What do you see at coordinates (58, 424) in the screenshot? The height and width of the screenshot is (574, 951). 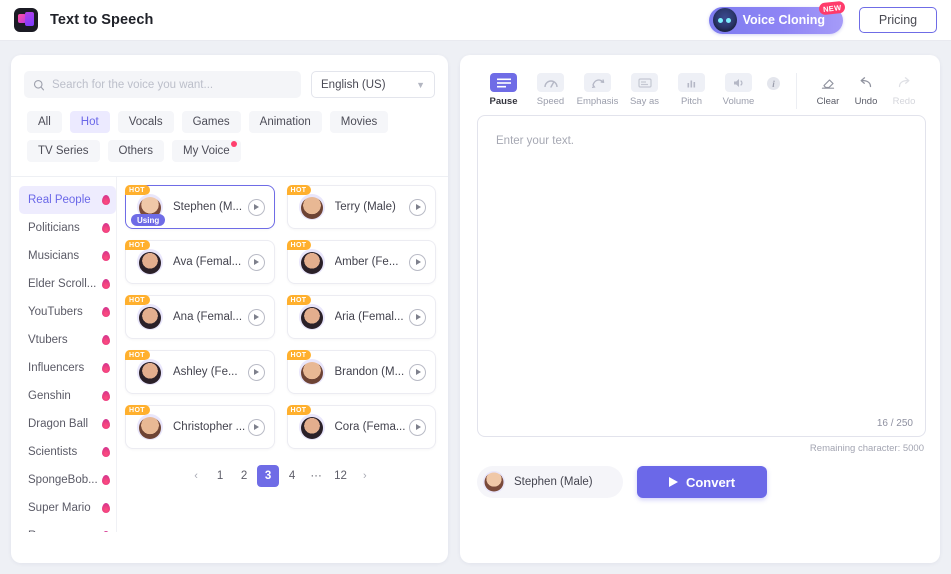 I see `sidebar-item-label: Dragon Ball` at bounding box center [58, 424].